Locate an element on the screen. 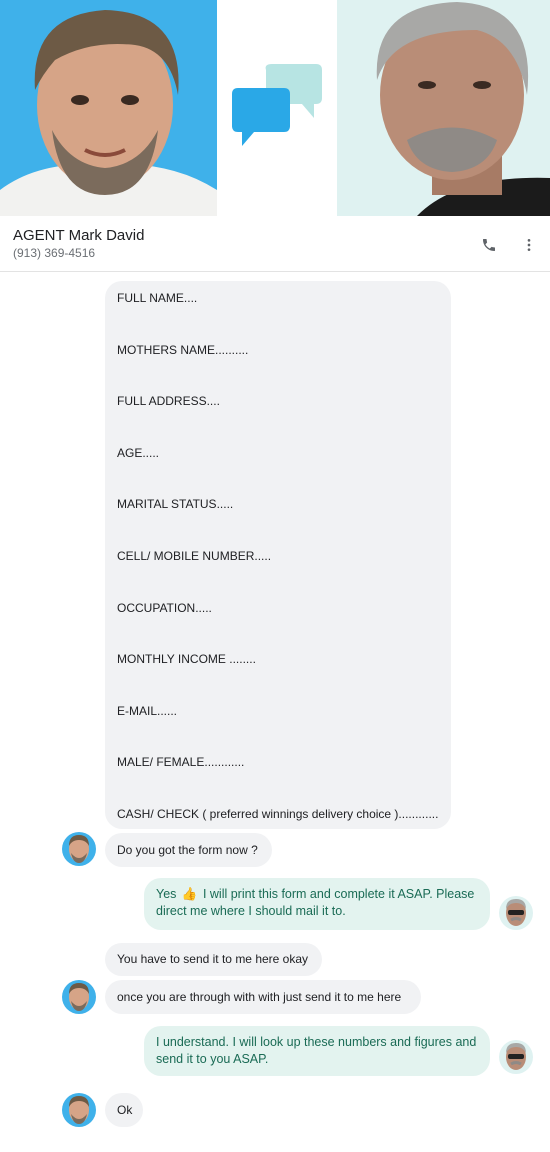 The image size is (550, 1152). incoming-message: You have to send it to me here okay is located at coordinates (213, 959).